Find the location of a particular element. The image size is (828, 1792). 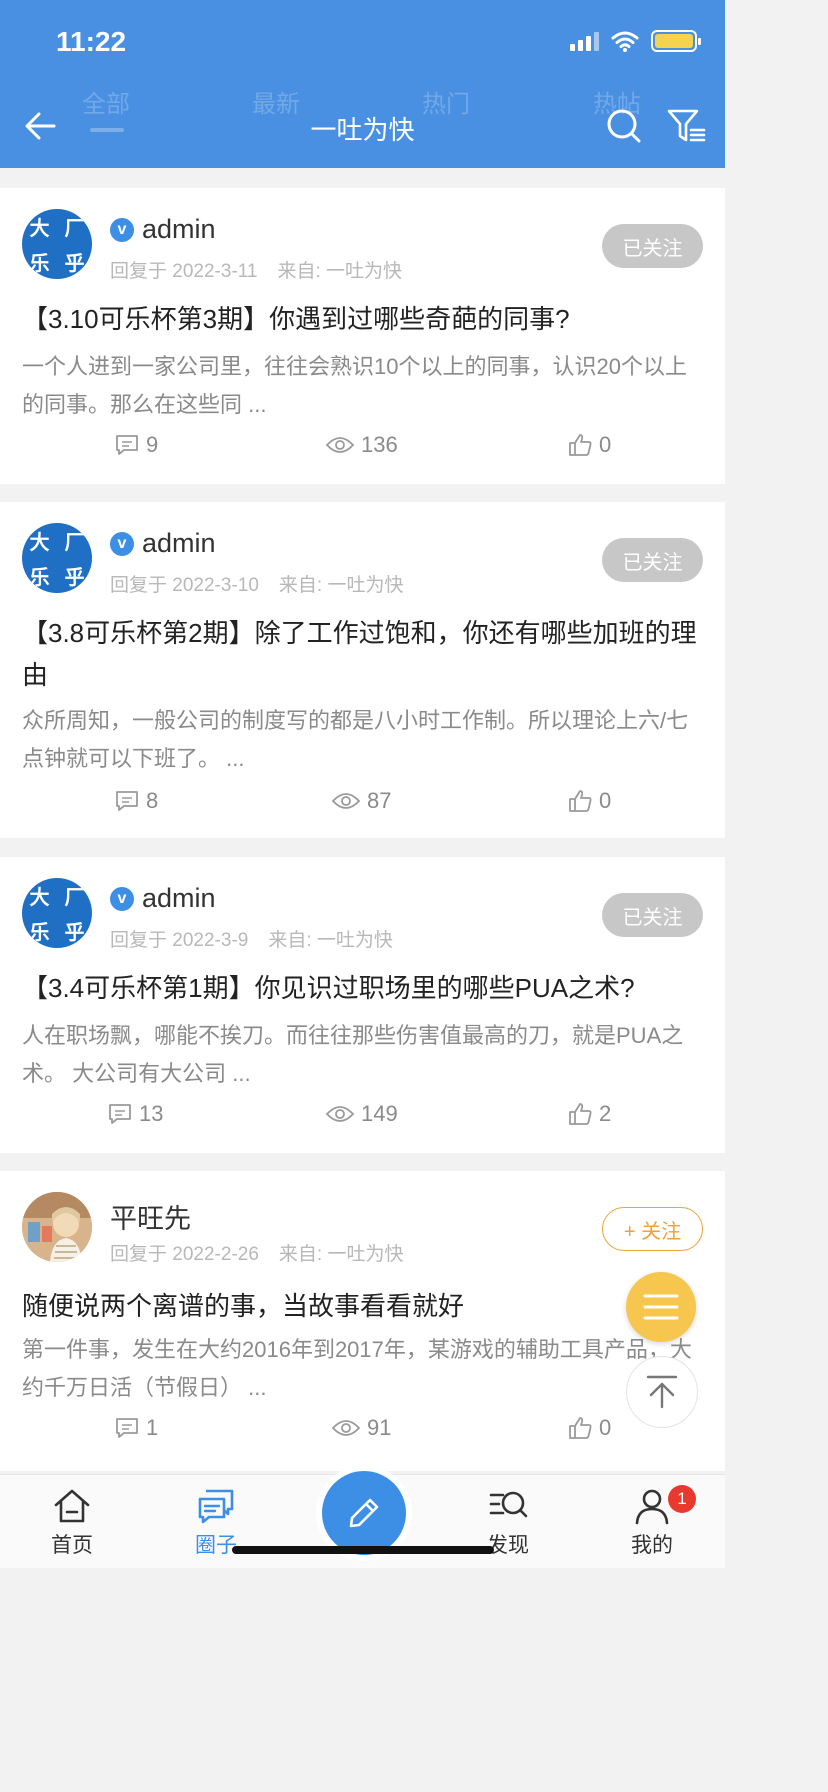

comment-count: 8 is located at coordinates (136, 801).